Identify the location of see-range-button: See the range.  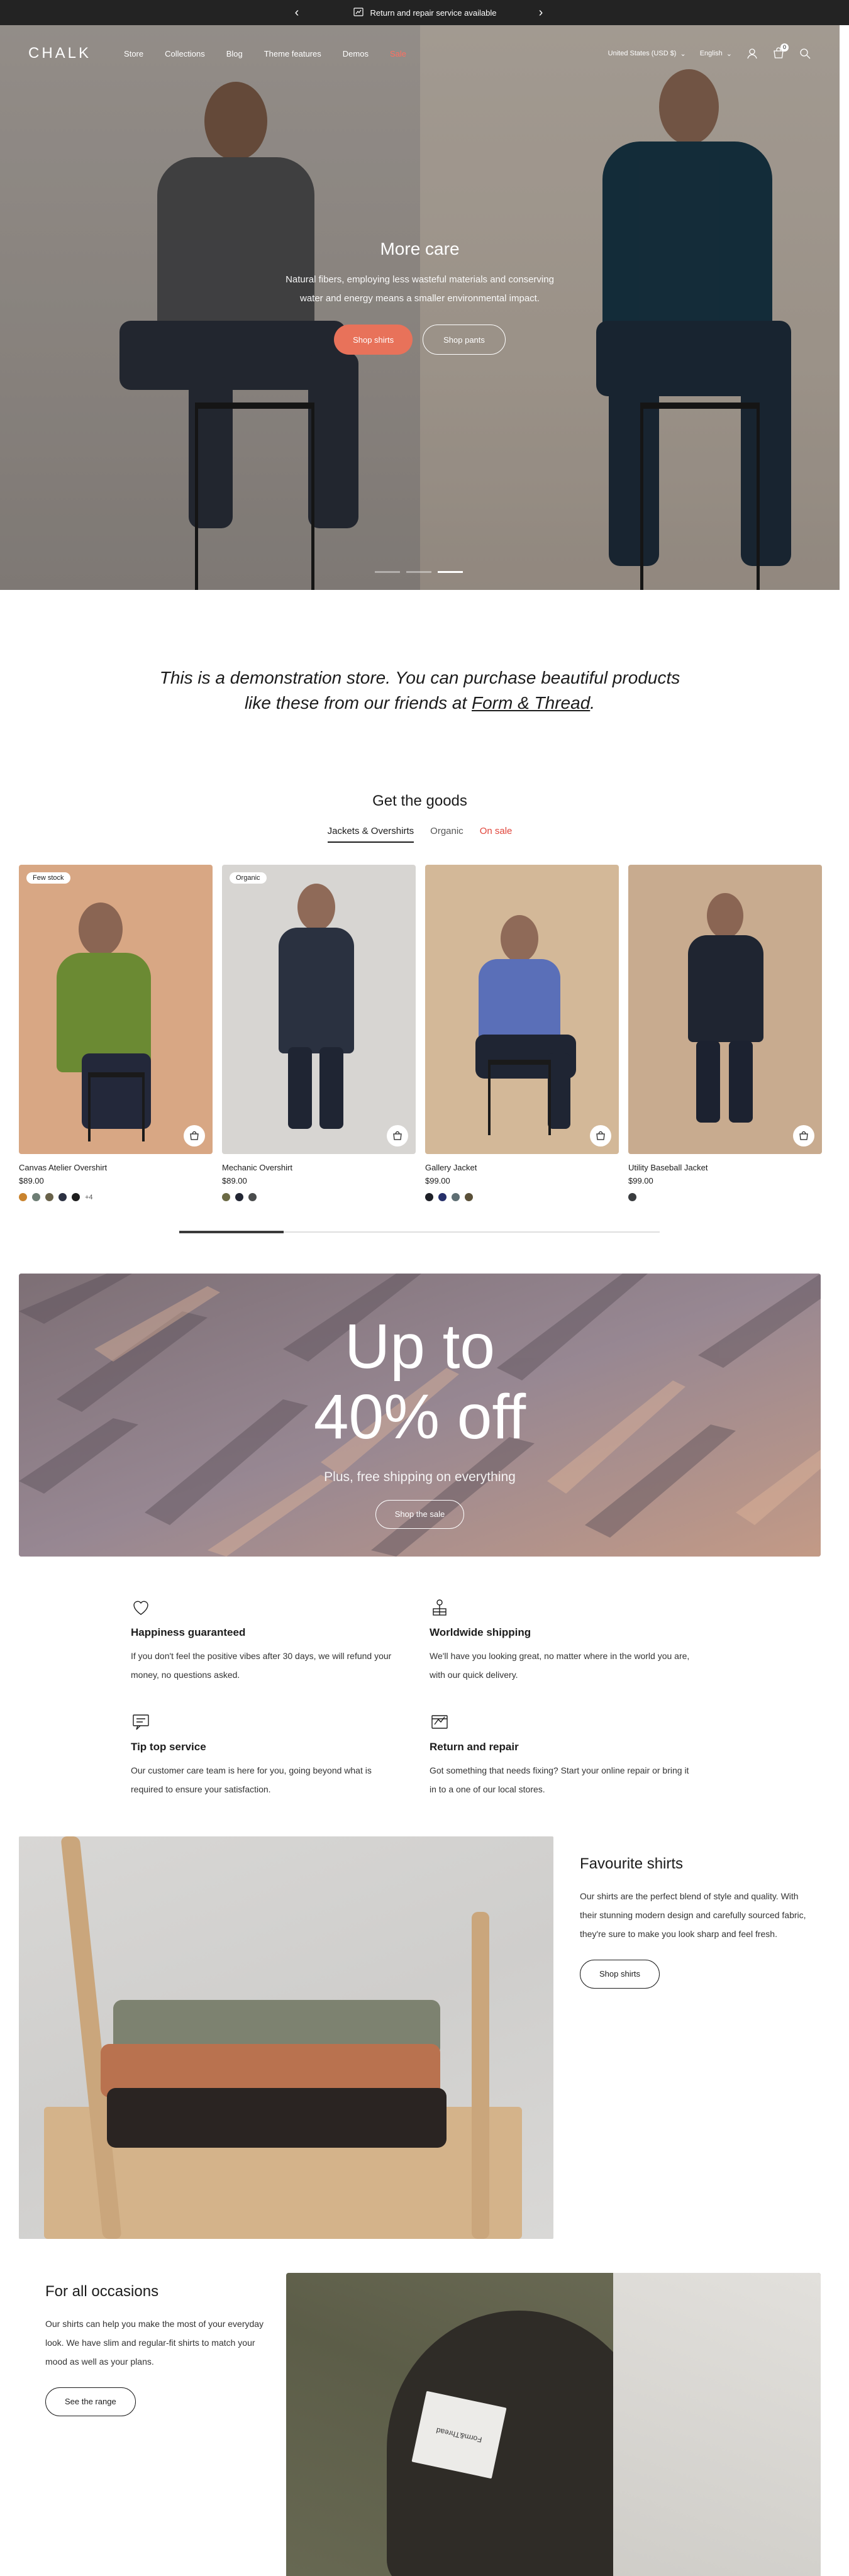
(91, 2401).